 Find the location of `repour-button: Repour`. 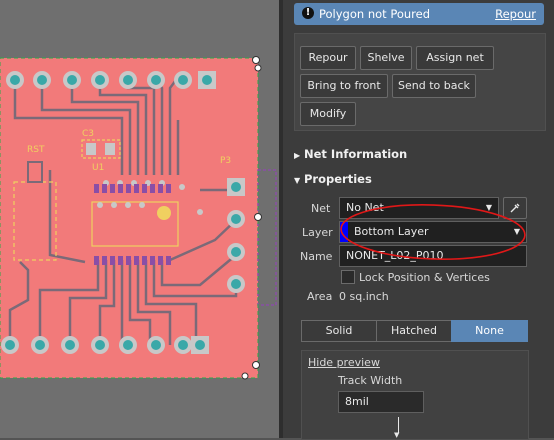

repour-button: Repour is located at coordinates (328, 58).